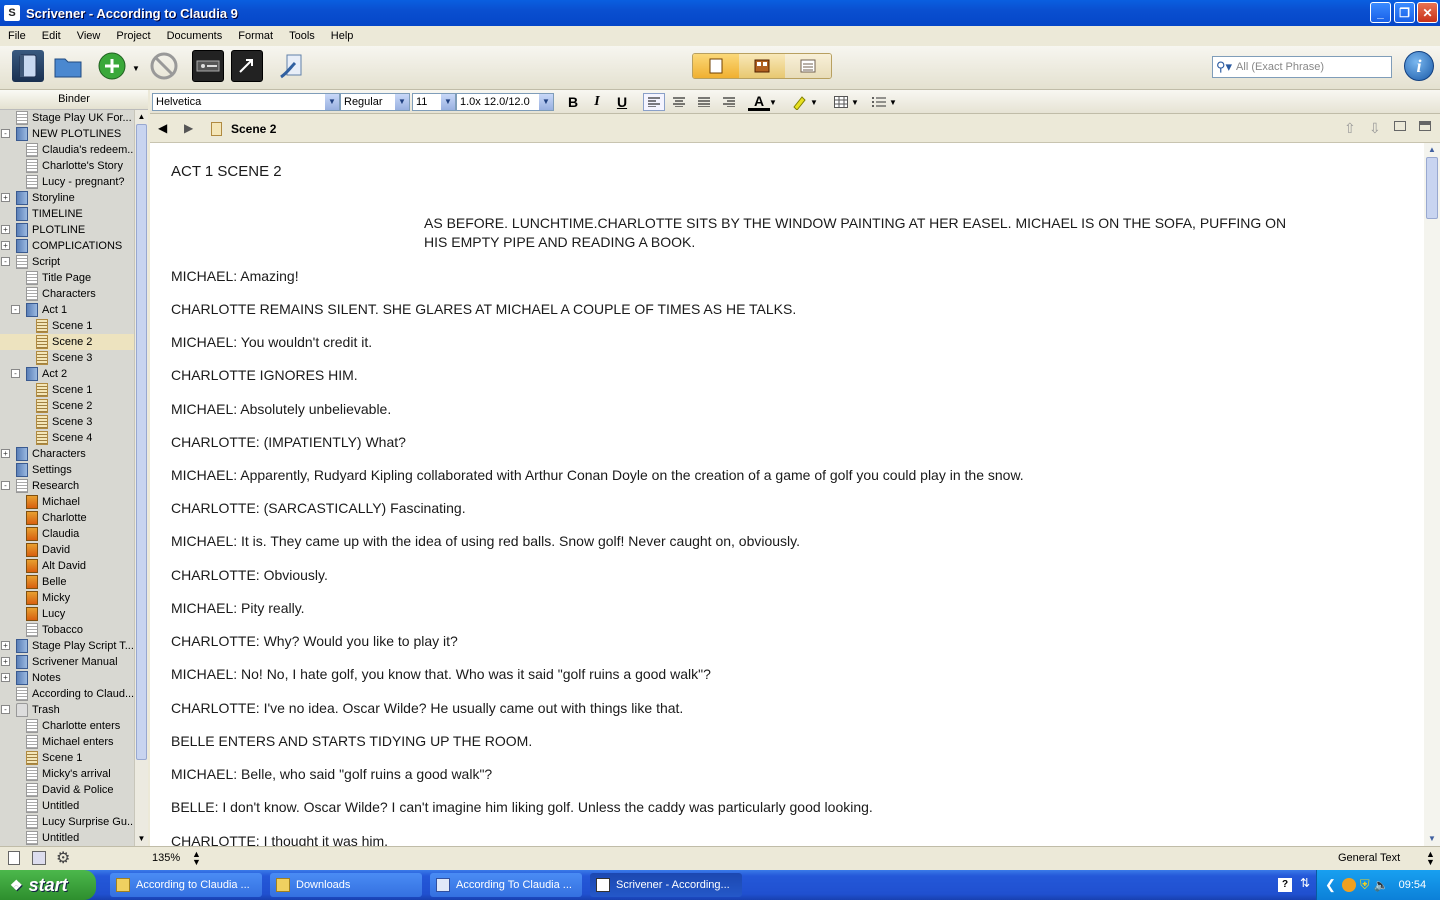 This screenshot has height=900, width=1440. Describe the element at coordinates (67, 454) in the screenshot. I see `binder-item: + Characters` at that location.